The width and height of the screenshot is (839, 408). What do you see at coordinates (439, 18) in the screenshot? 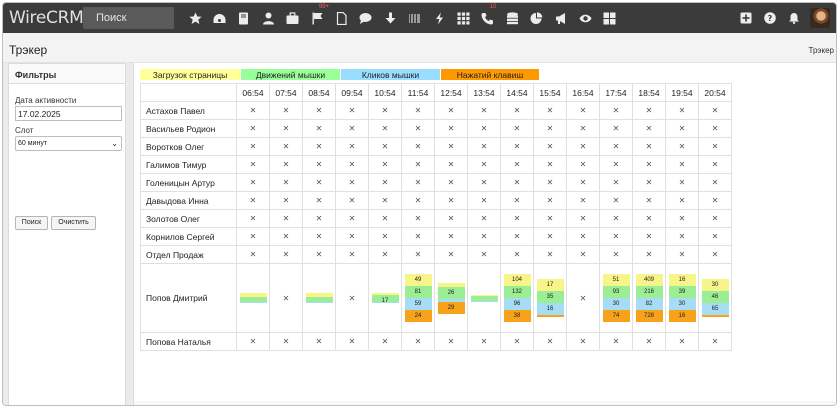
I see `bolt-icon` at bounding box center [439, 18].